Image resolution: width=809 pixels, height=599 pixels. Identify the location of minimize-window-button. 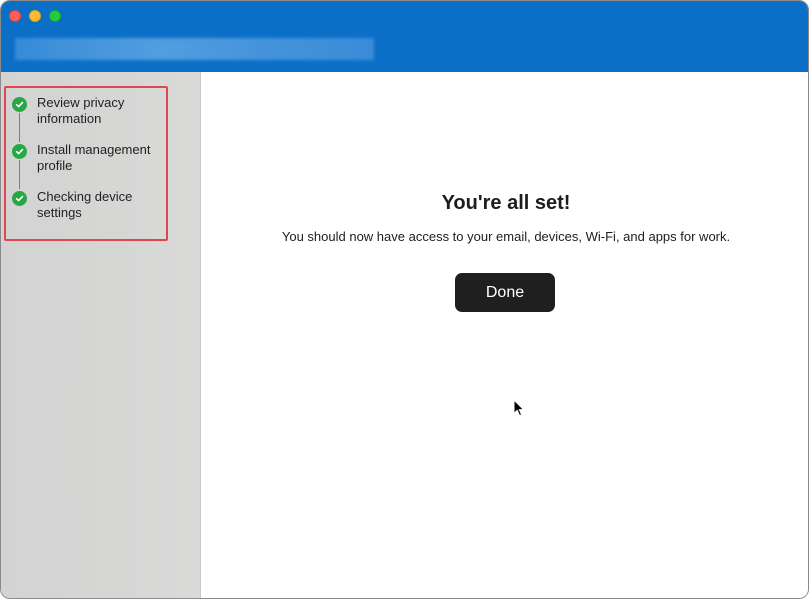
(35, 16).